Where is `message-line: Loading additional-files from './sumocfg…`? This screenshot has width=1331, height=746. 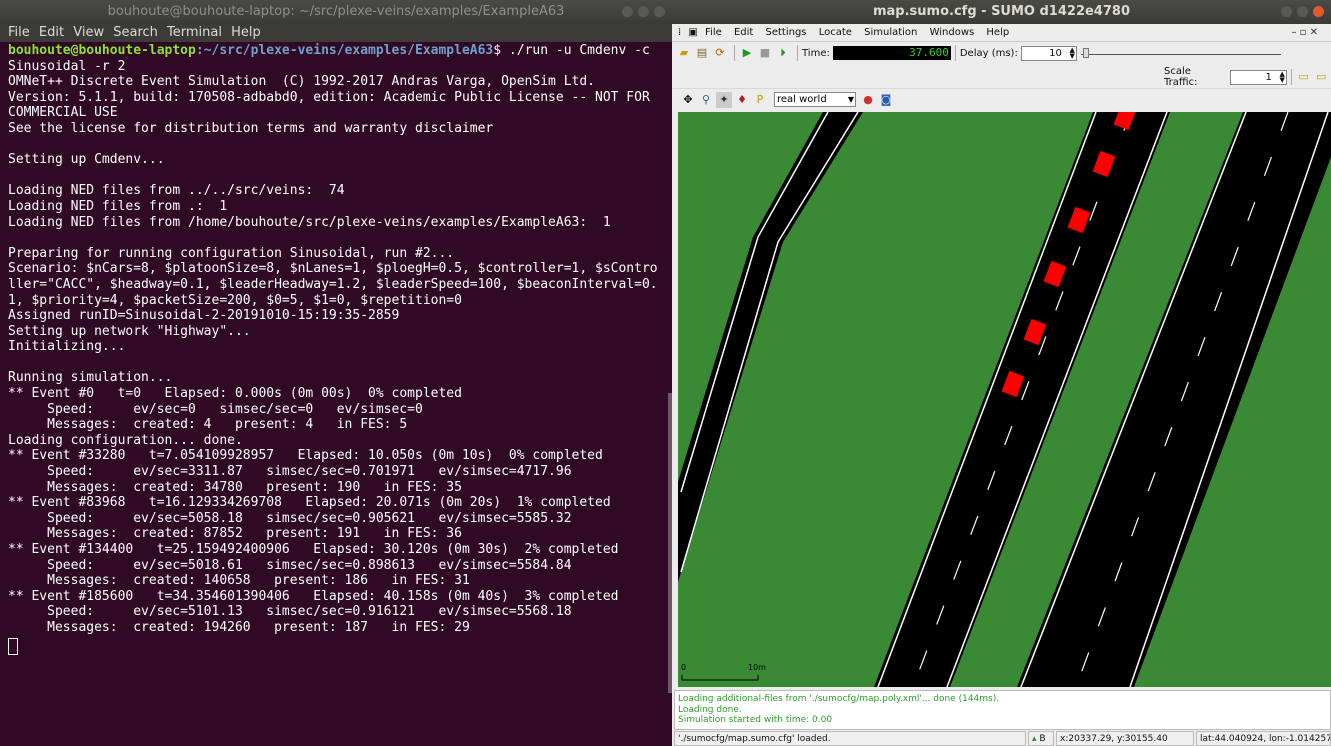 message-line: Loading additional-files from './sumocfg… is located at coordinates (839, 699).